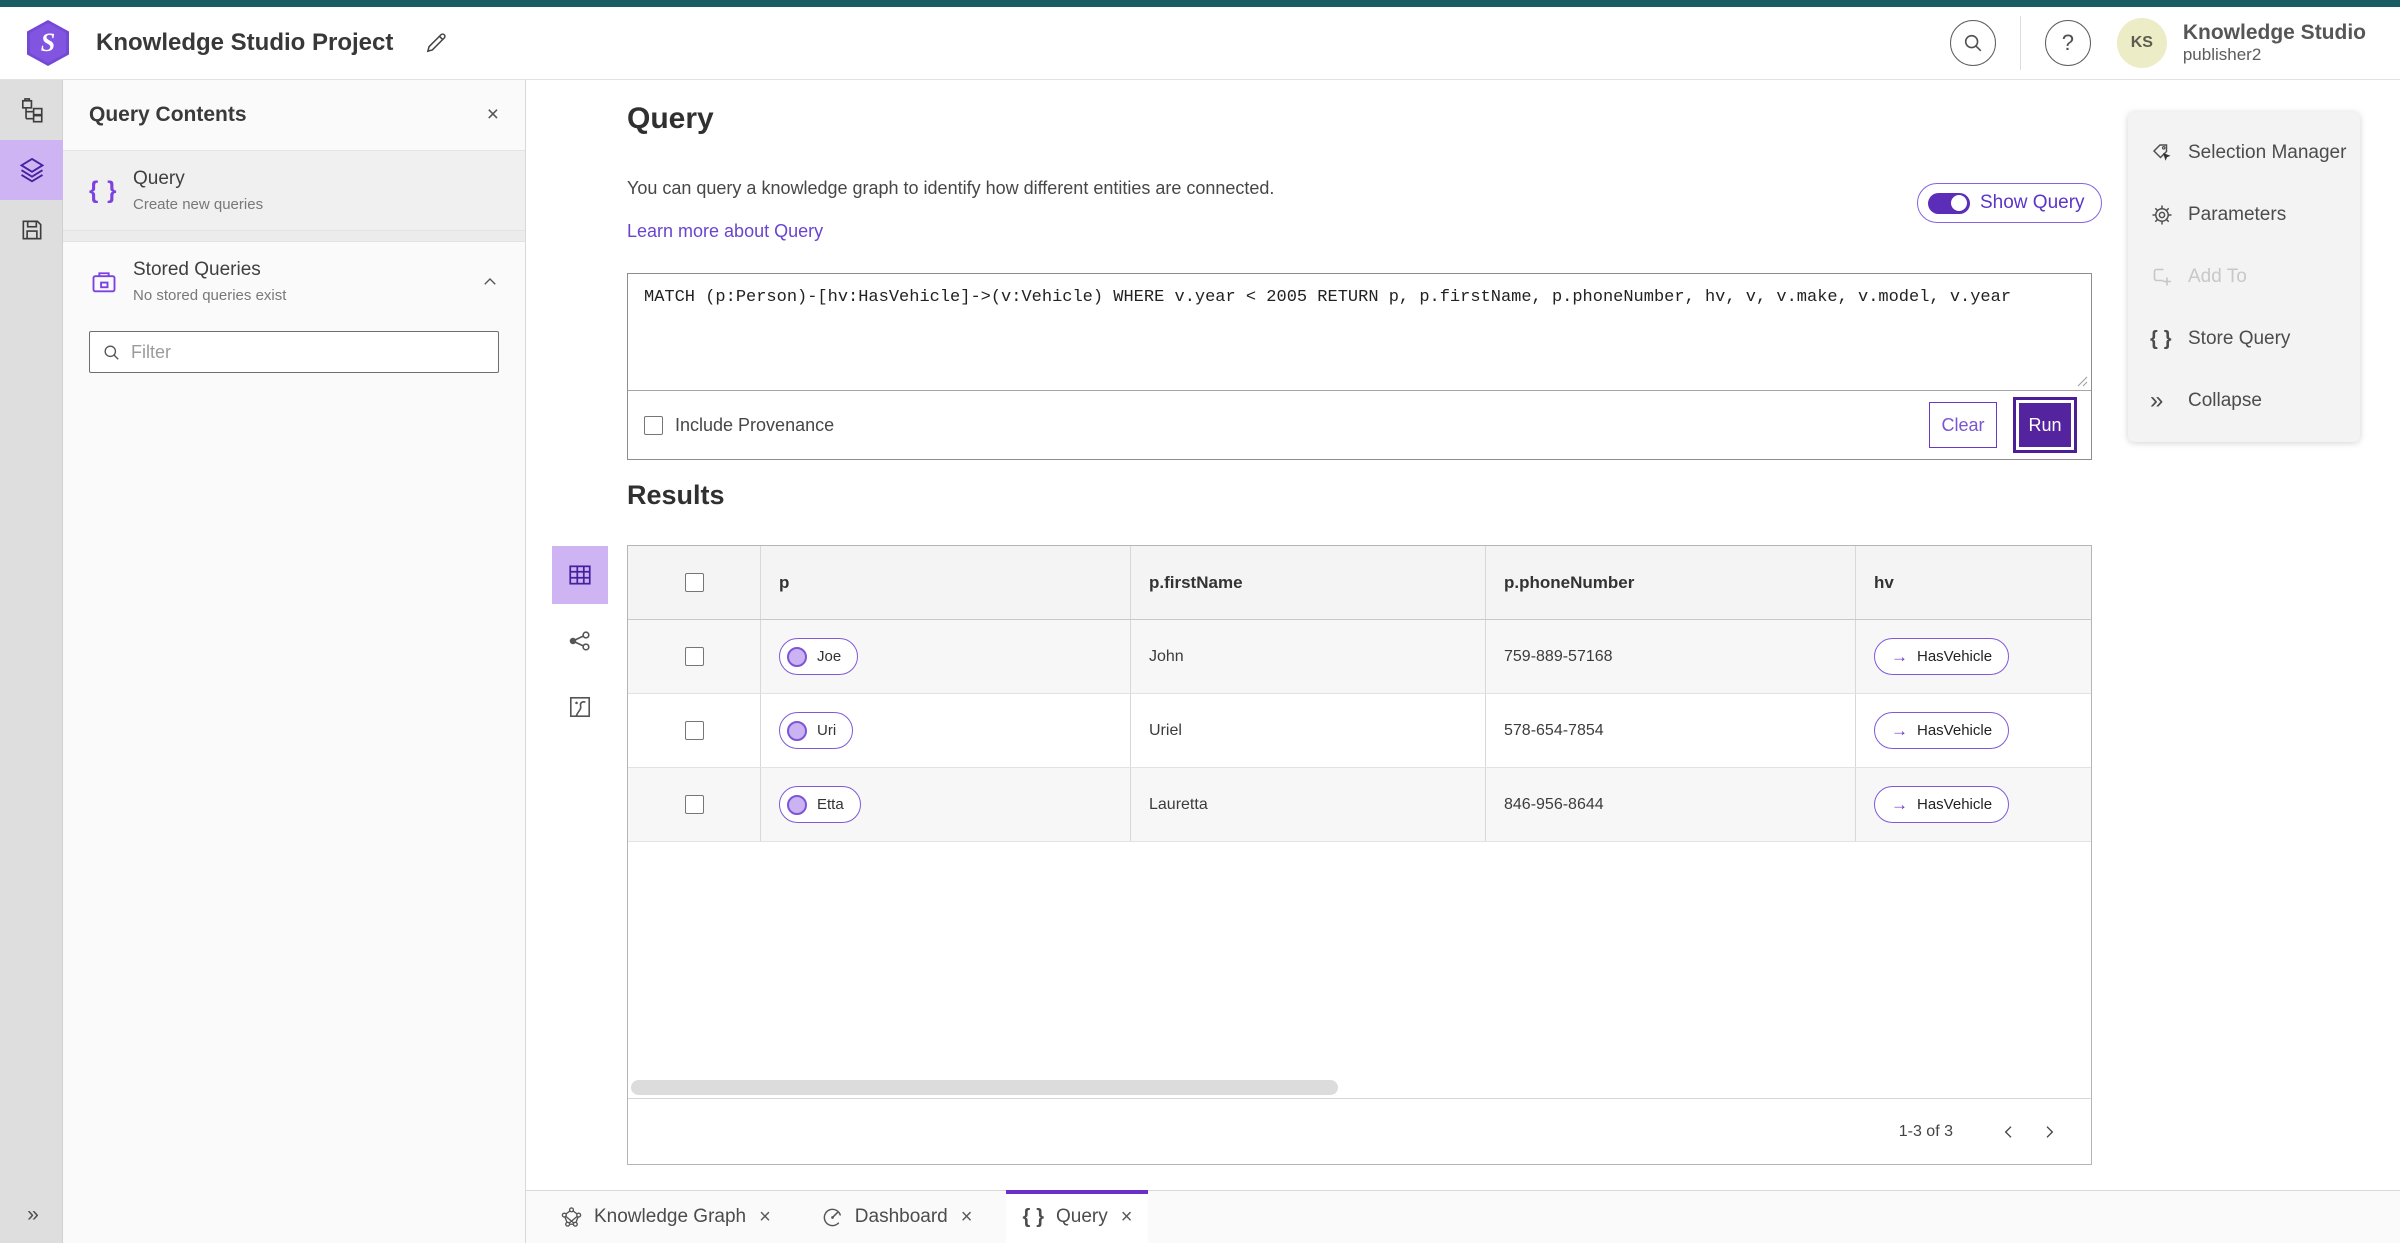 The image size is (2400, 1243). Describe the element at coordinates (797, 730) in the screenshot. I see `entity-dot-icon` at that location.